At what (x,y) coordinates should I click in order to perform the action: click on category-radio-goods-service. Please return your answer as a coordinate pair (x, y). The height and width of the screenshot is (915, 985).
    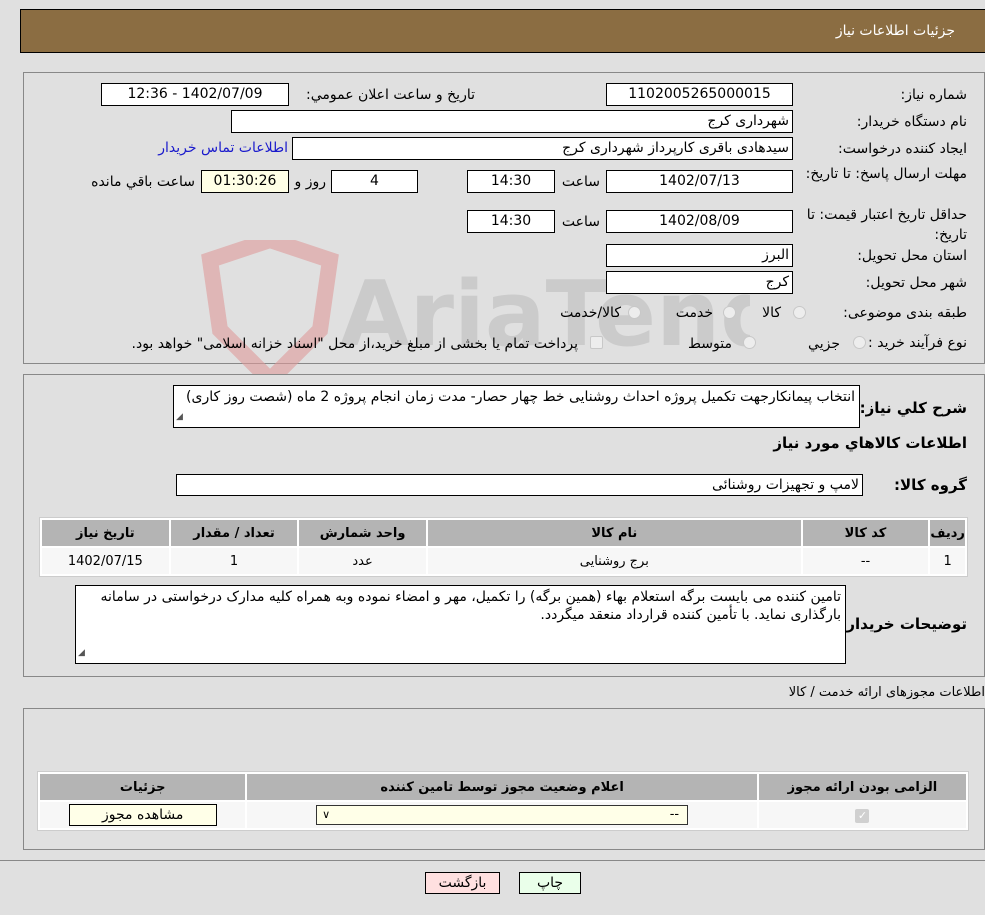
    Looking at the image, I should click on (634, 312).